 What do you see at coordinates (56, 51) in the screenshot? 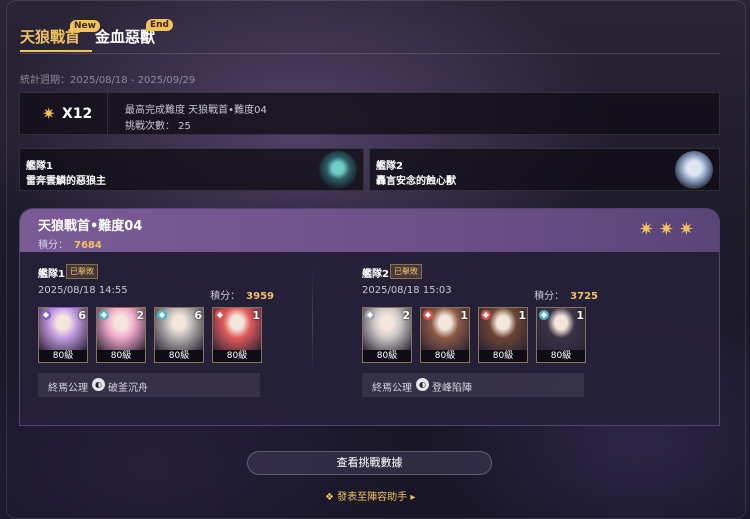
I see `active-tab-underline` at bounding box center [56, 51].